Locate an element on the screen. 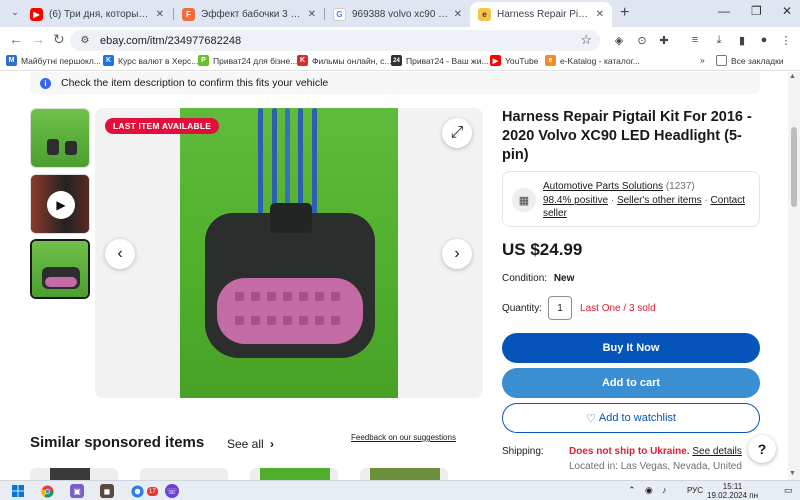 Image resolution: width=800 pixels, height=500 pixels. tab-google: G 969388 volvo xc90 - Поиск в G ✕ is located at coordinates (397, 14).